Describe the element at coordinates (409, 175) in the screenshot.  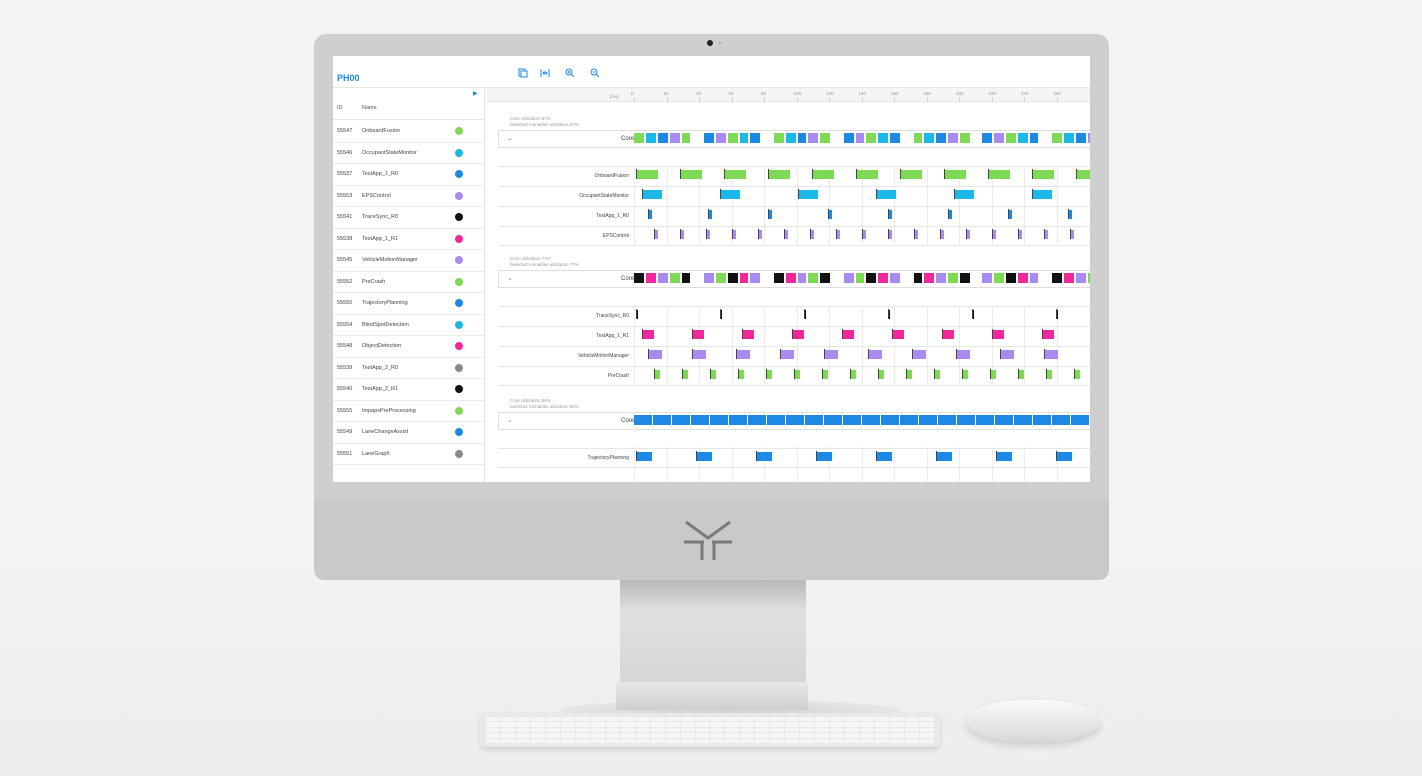
I see `list-item: 55537 TestApp_1_R0` at that location.